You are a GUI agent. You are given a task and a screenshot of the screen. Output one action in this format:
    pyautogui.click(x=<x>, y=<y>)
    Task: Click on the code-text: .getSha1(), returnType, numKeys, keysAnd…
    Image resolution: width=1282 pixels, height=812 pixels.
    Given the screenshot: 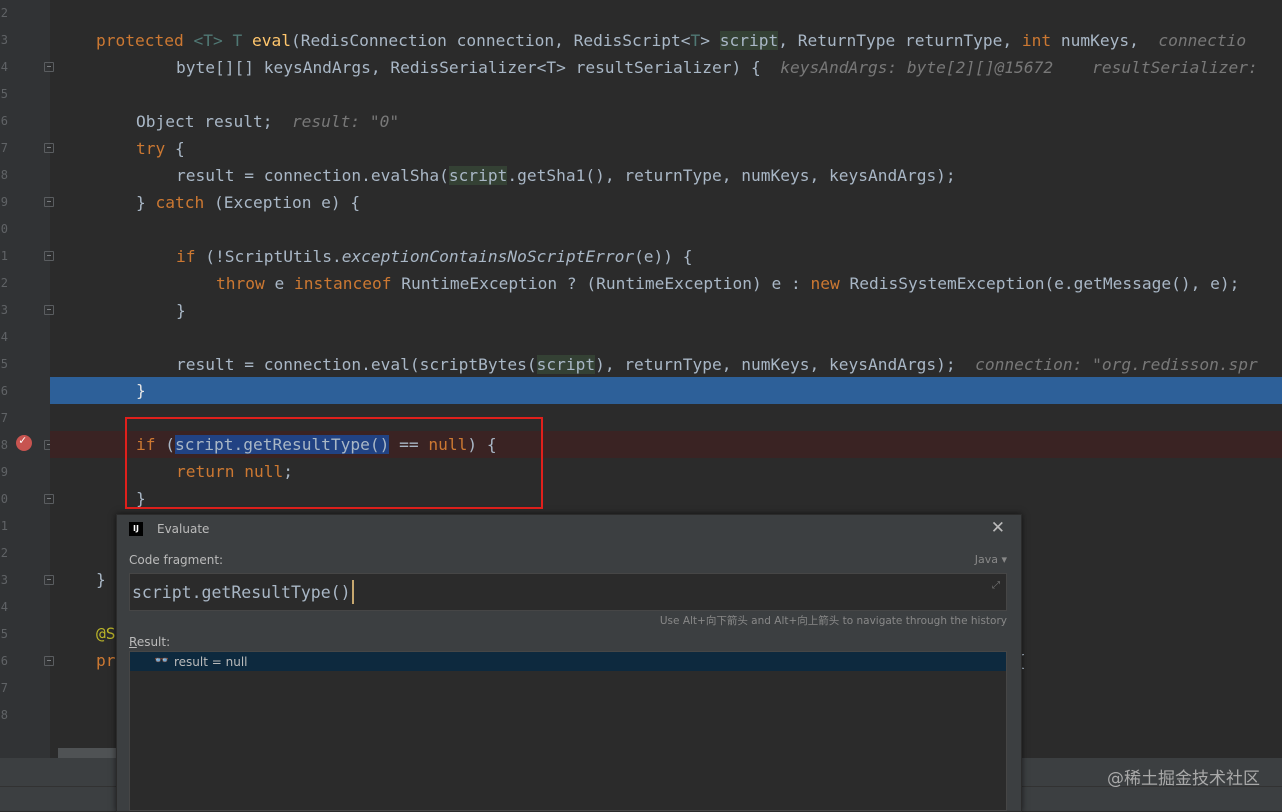 What is the action you would take?
    pyautogui.click(x=731, y=175)
    